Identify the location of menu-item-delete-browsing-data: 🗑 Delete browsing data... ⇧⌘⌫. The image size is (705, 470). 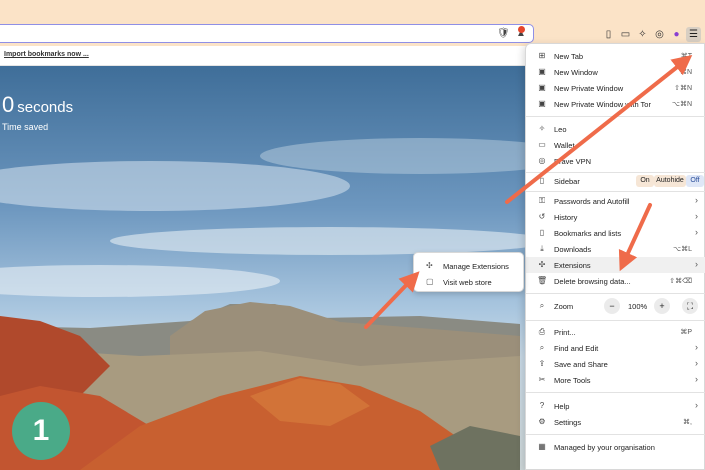
(615, 281).